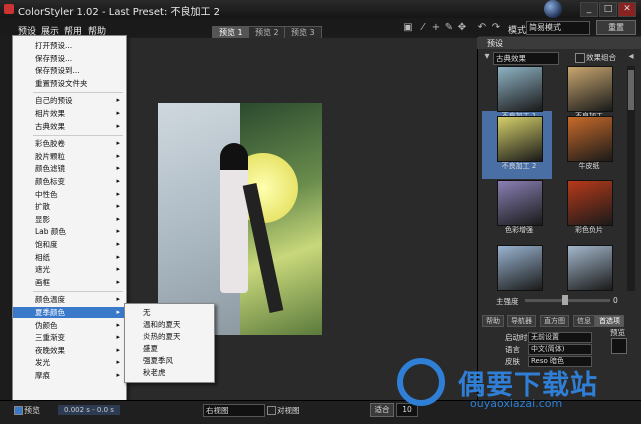  I want to click on pencil-icon: ✎, so click(449, 28).